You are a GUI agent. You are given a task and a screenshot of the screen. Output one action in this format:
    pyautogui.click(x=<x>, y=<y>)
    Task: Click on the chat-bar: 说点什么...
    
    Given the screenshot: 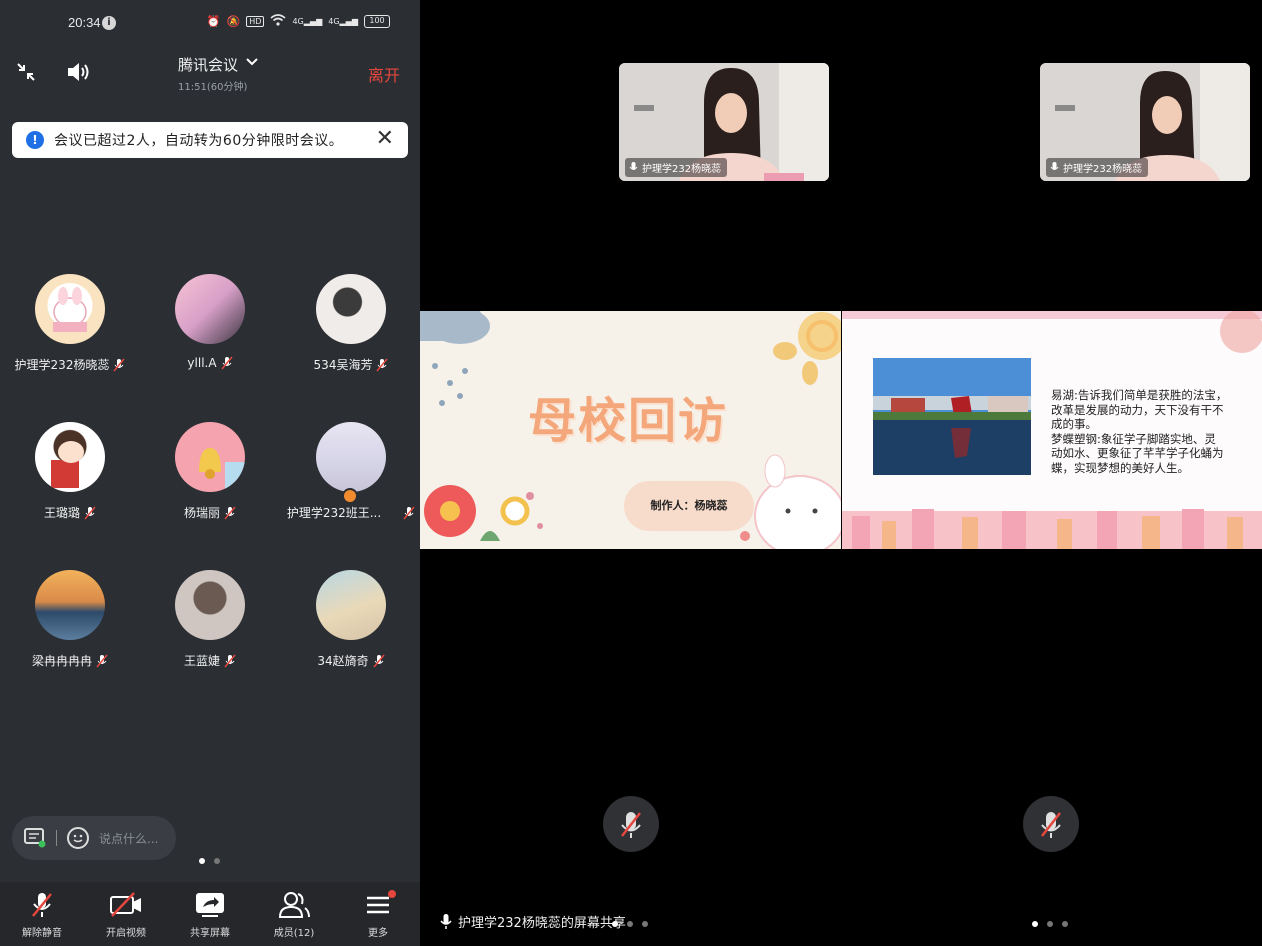 What is the action you would take?
    pyautogui.click(x=94, y=838)
    